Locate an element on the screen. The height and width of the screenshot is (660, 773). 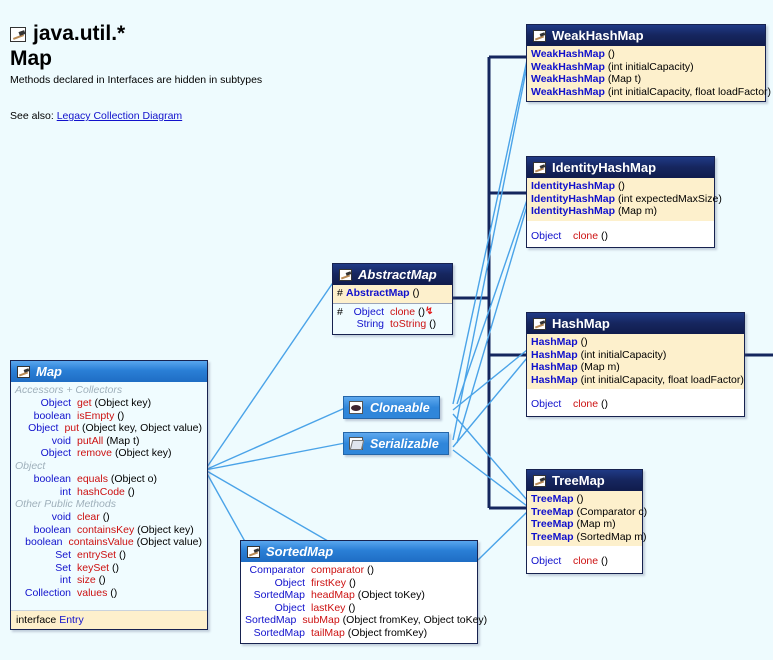
member-row: Set keySet () is located at coordinates (108, 568).